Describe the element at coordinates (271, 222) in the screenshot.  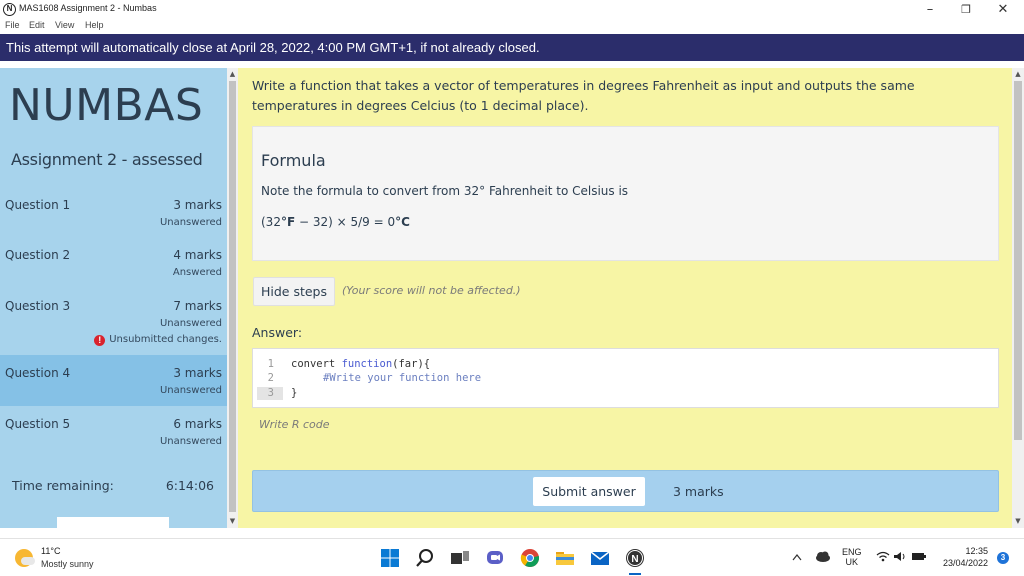
I see `formula-part: (32` at that location.